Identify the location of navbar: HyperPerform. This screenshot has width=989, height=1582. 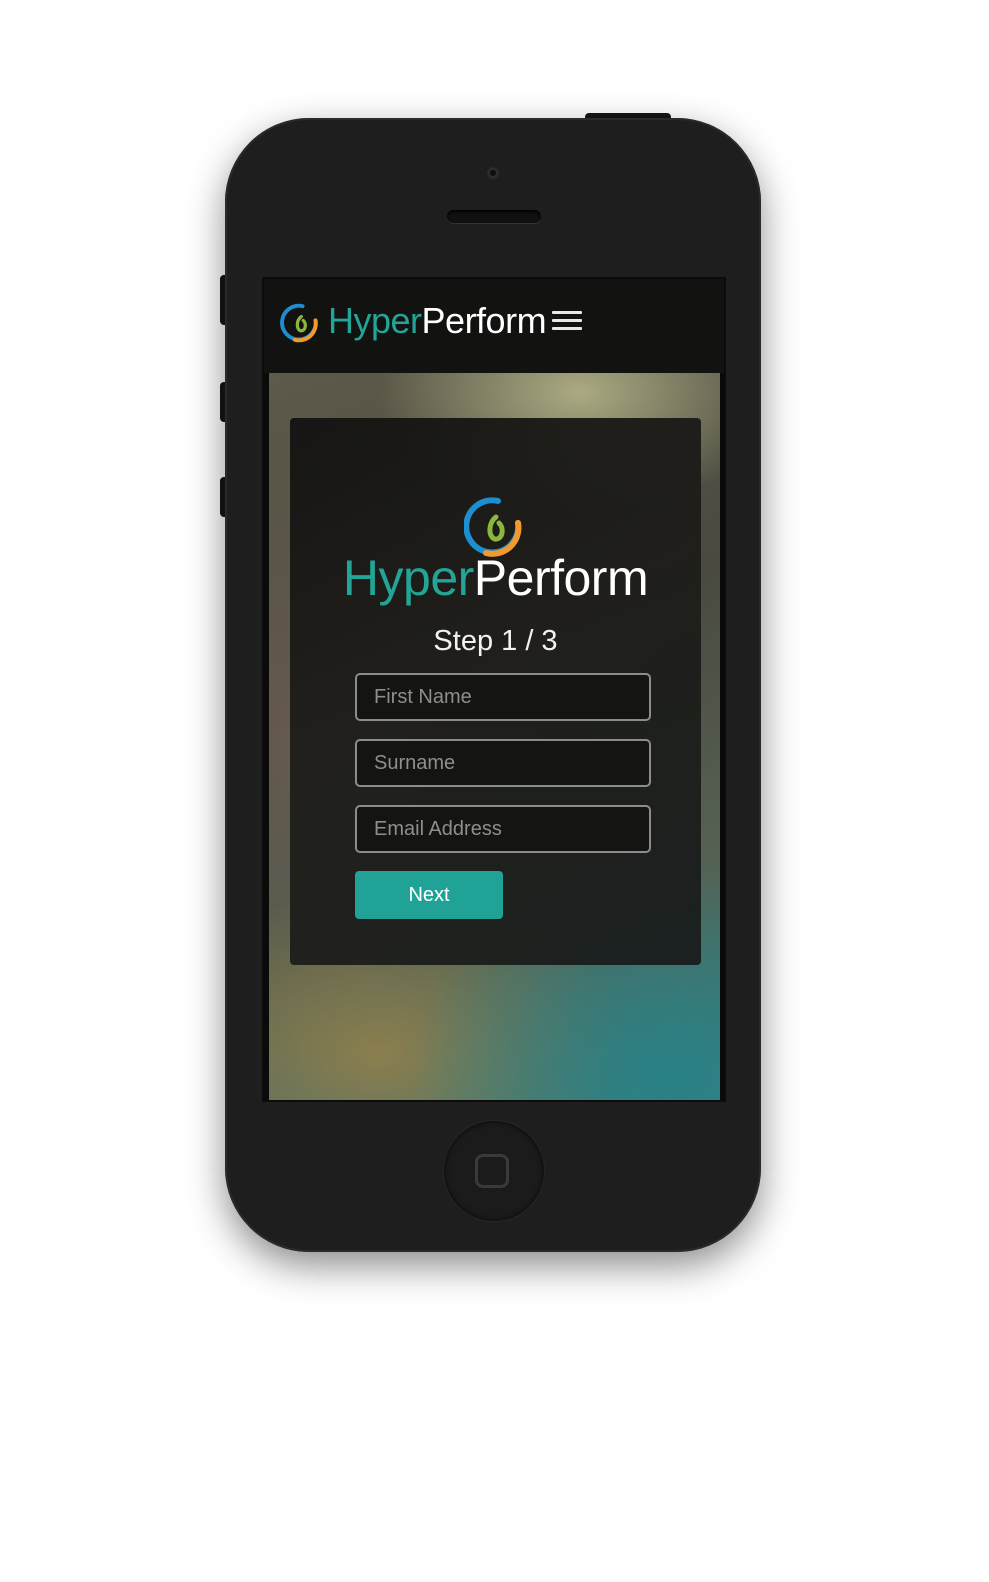
(494, 326).